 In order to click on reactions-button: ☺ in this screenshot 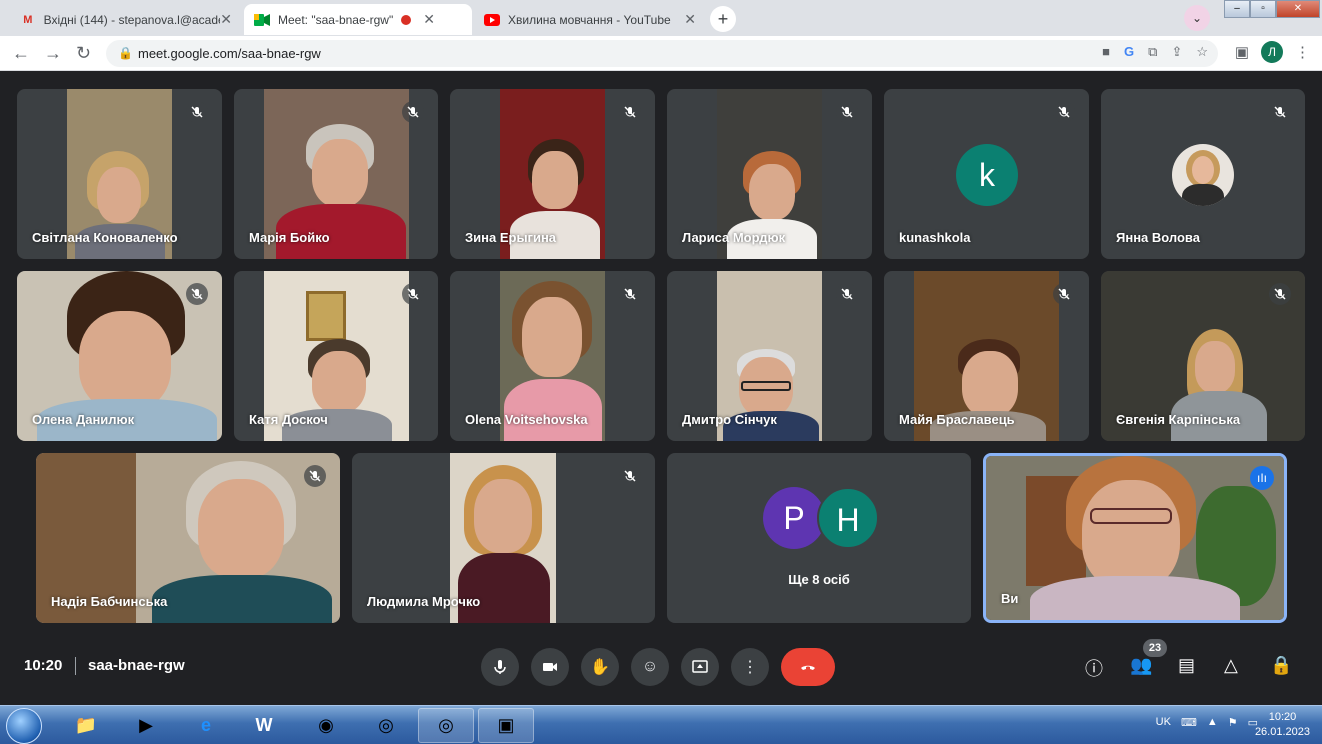, I will do `click(650, 667)`.